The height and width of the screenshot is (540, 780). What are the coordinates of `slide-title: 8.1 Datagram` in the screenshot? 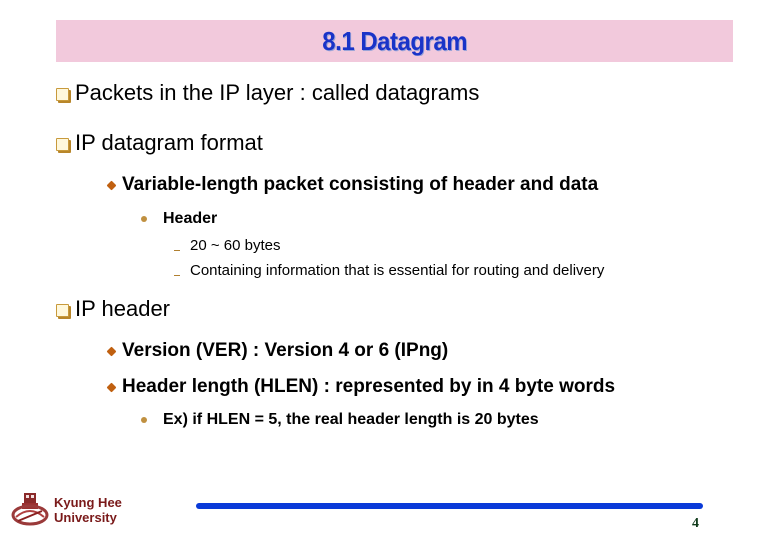 It's located at (394, 40).